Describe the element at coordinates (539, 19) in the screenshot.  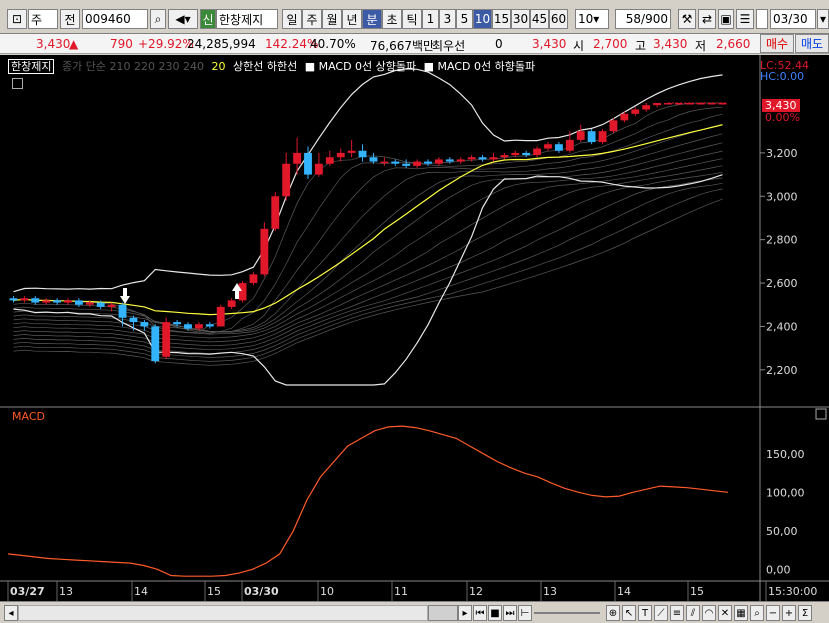
I see `interval-button: 45` at that location.